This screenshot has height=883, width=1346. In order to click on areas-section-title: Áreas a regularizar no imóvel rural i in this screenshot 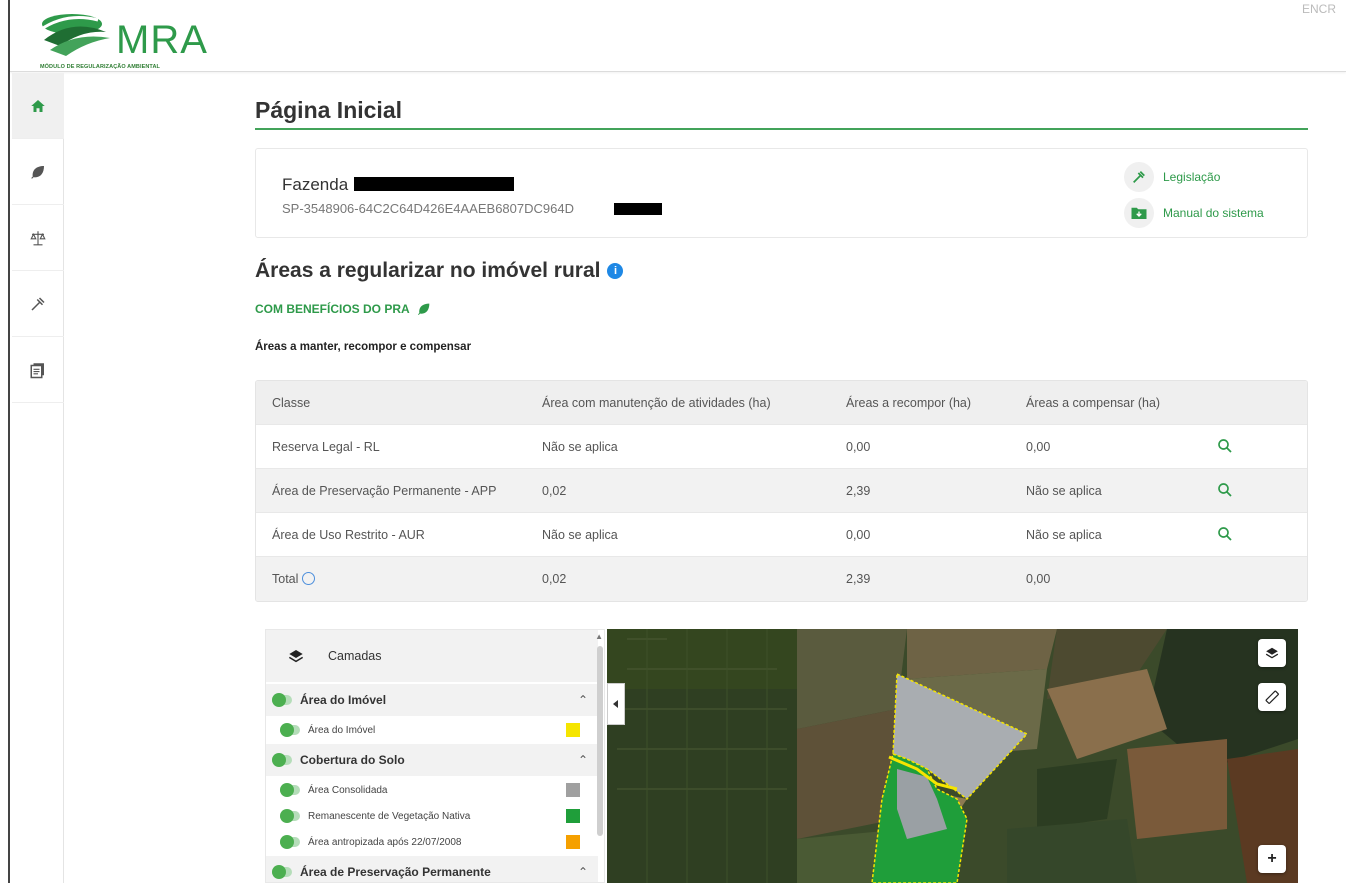, I will do `click(439, 271)`.